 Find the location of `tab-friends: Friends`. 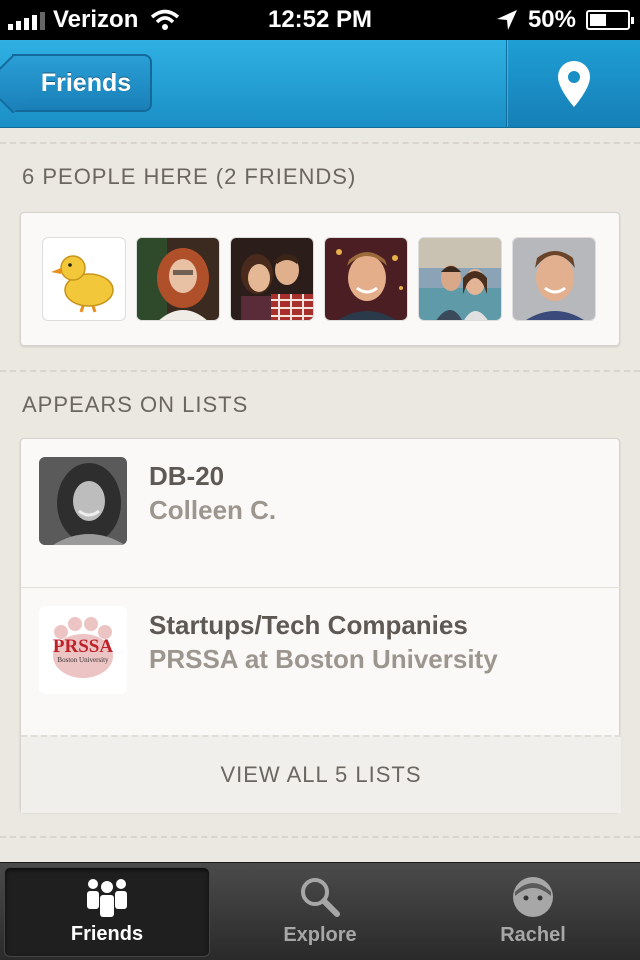

tab-friends: Friends is located at coordinates (107, 912).